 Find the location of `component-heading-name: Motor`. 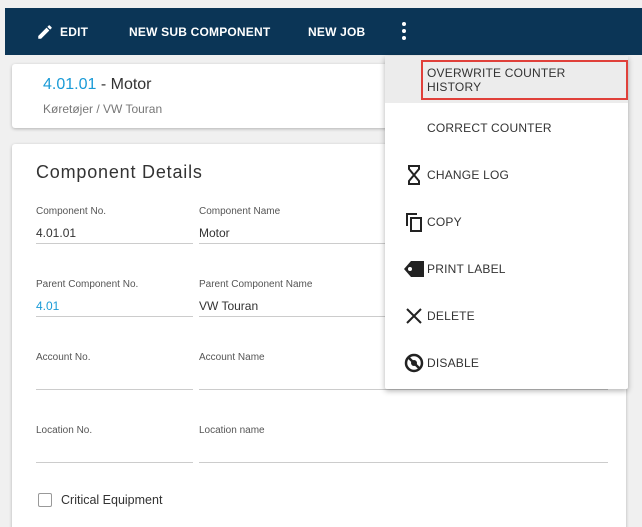

component-heading-name: Motor is located at coordinates (131, 84).